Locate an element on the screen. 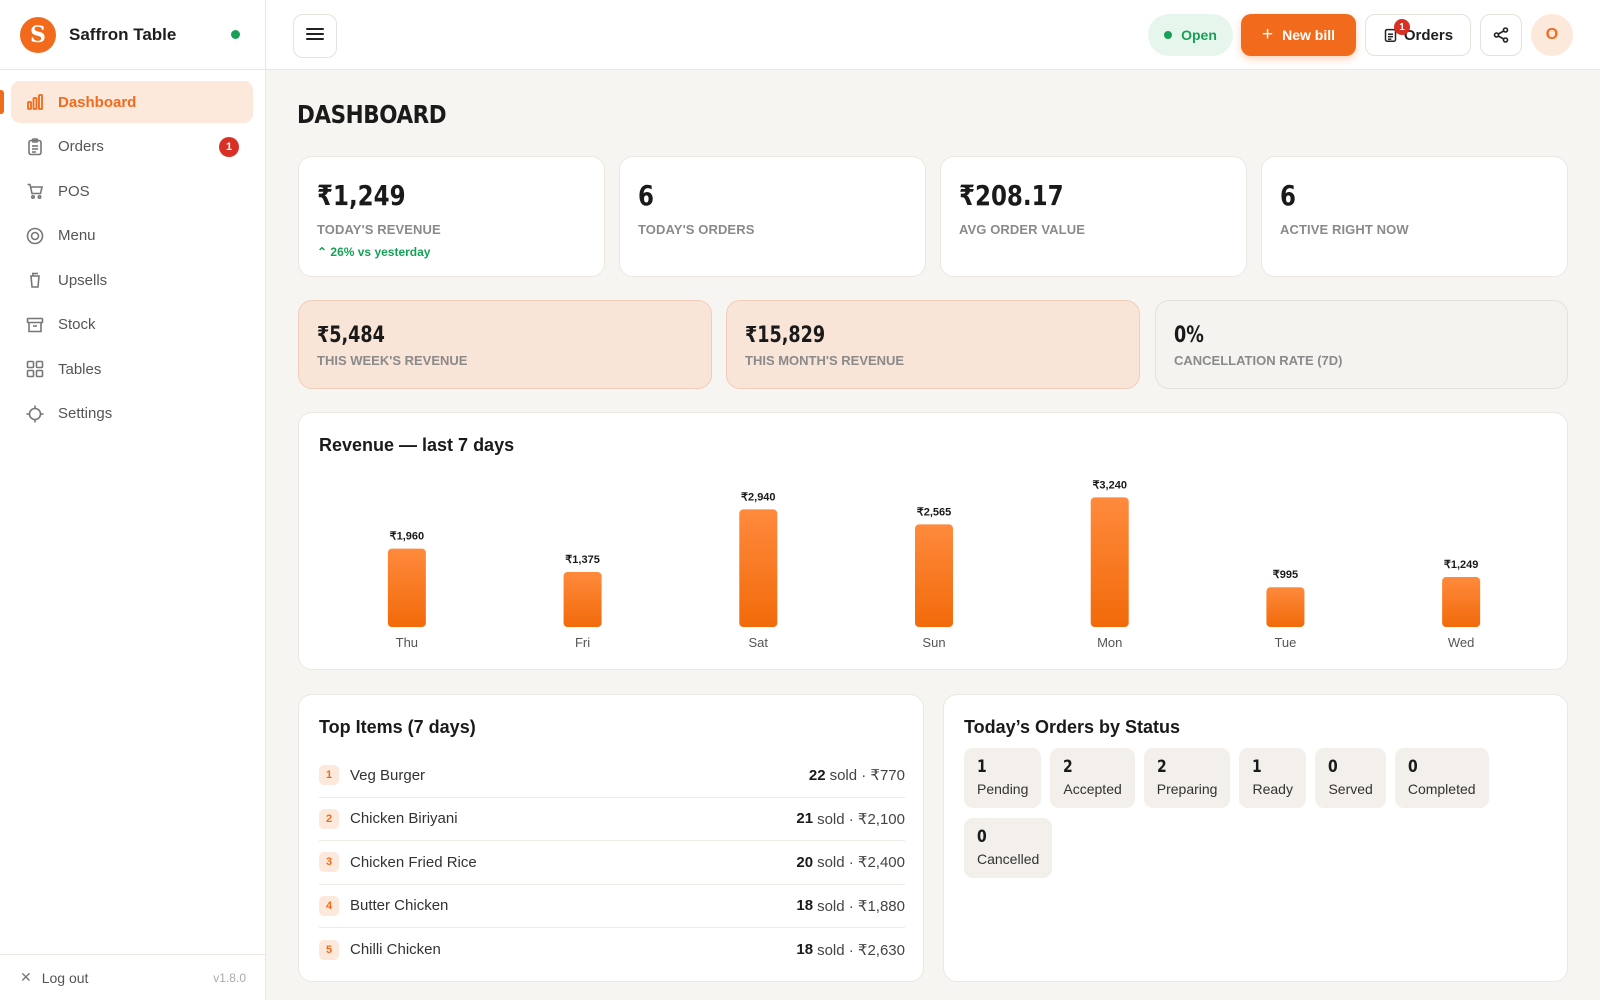 The width and height of the screenshot is (1600, 1000). stat-value: ₹208.17 is located at coordinates (1011, 195).